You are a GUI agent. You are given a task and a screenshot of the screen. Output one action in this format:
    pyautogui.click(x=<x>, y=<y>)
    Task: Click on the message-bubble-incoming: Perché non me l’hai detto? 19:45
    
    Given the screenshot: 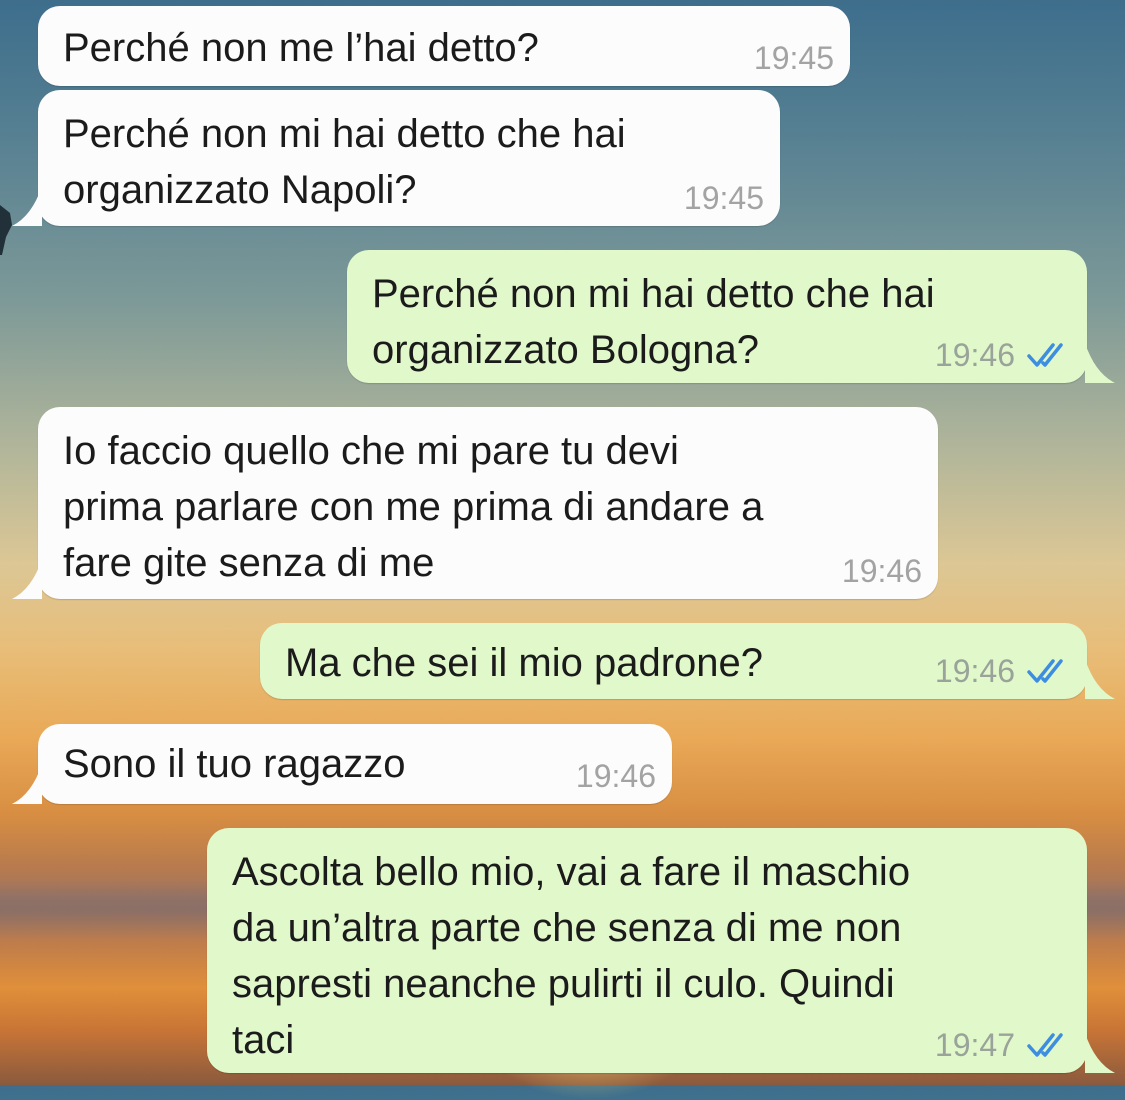 What is the action you would take?
    pyautogui.click(x=444, y=46)
    